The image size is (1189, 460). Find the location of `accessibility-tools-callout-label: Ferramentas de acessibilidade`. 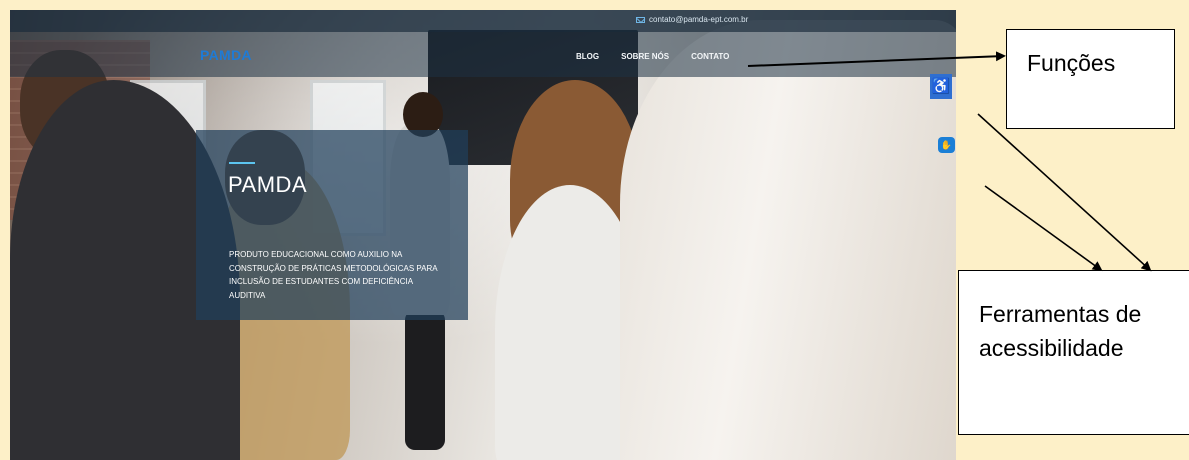

accessibility-tools-callout-label: Ferramentas de acessibilidade is located at coordinates (1060, 331).